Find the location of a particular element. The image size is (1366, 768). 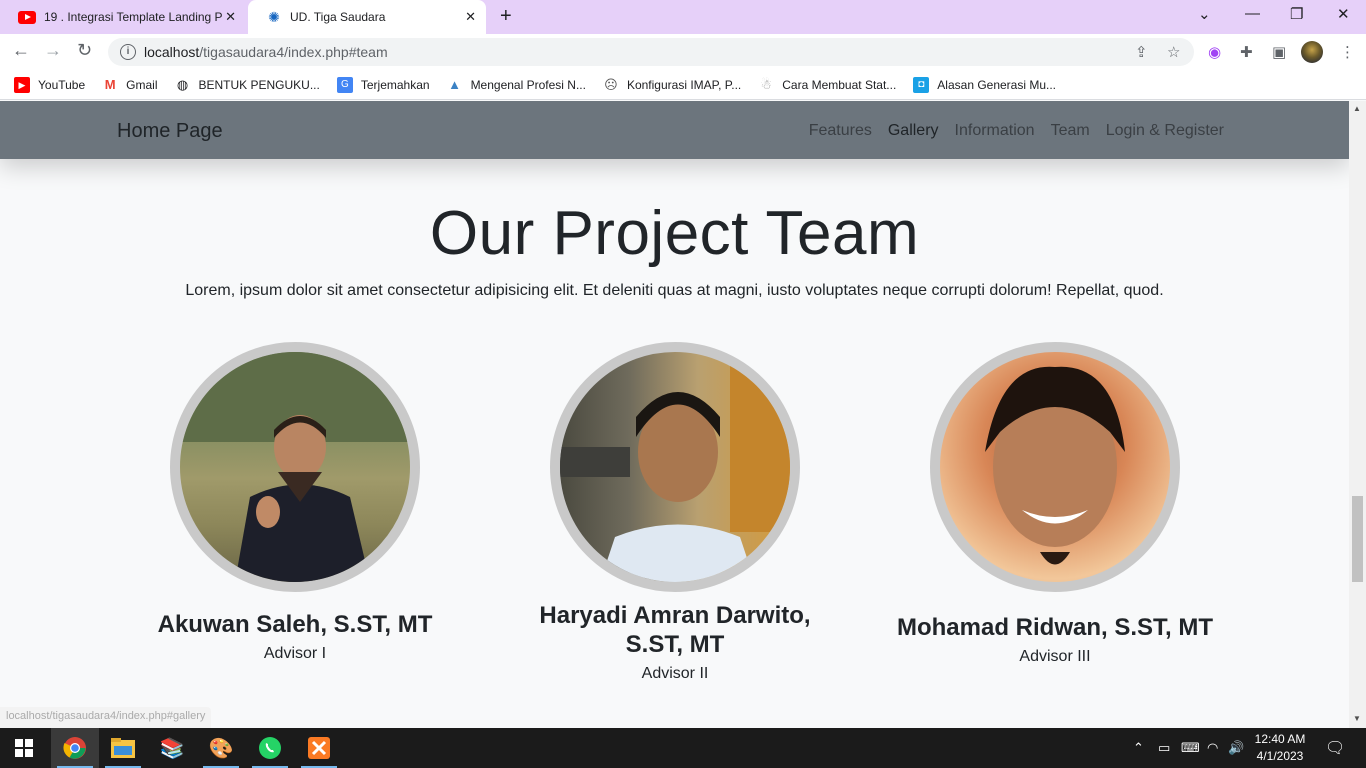

close-window-icon: ✕ is located at coordinates (1343, 14).